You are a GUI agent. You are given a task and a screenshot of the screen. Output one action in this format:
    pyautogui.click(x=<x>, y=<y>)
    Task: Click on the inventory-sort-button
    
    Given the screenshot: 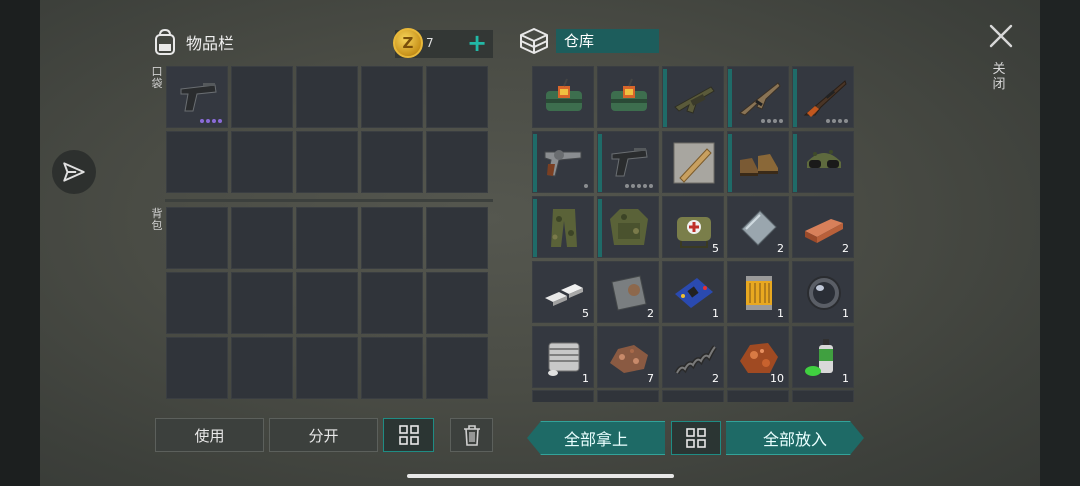 What is the action you would take?
    pyautogui.click(x=408, y=435)
    